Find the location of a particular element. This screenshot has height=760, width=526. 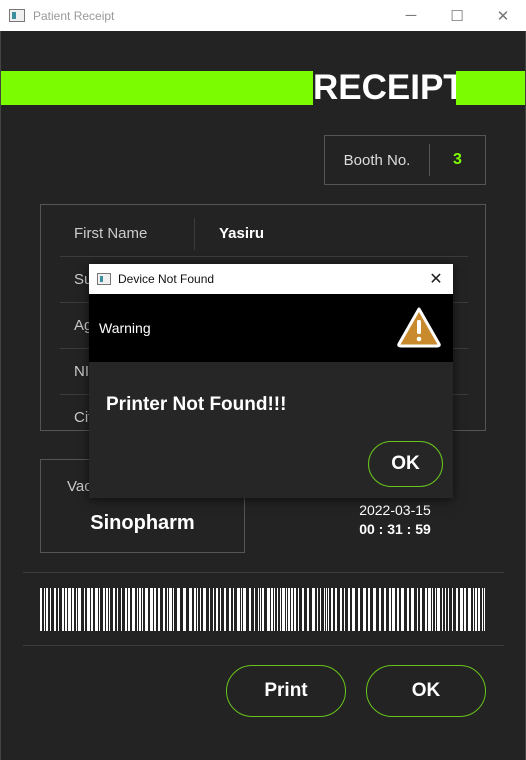

barcode is located at coordinates (262, 609).